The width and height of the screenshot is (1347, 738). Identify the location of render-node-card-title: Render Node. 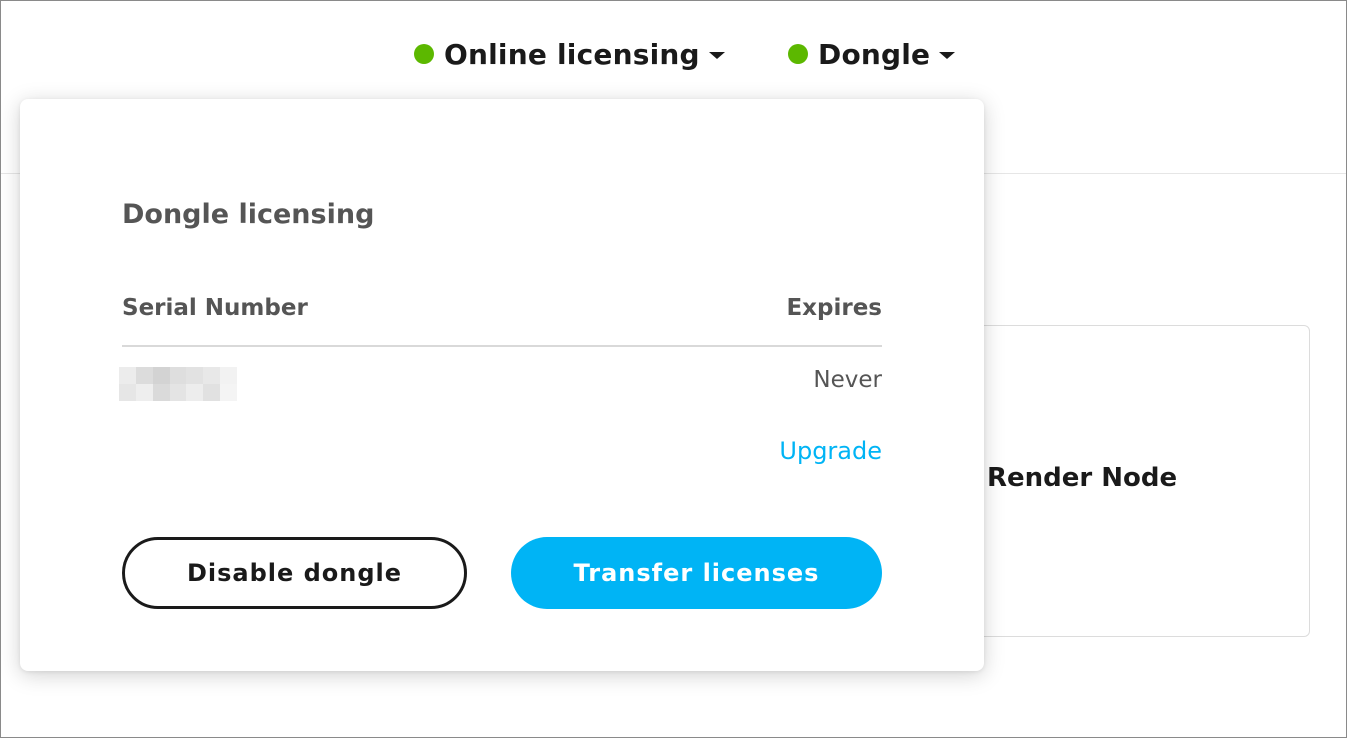
(1082, 478).